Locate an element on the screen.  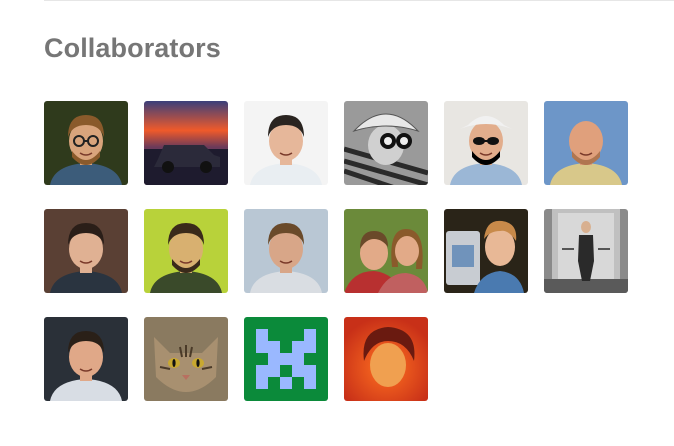
section-title: Collaborators is located at coordinates (132, 48).